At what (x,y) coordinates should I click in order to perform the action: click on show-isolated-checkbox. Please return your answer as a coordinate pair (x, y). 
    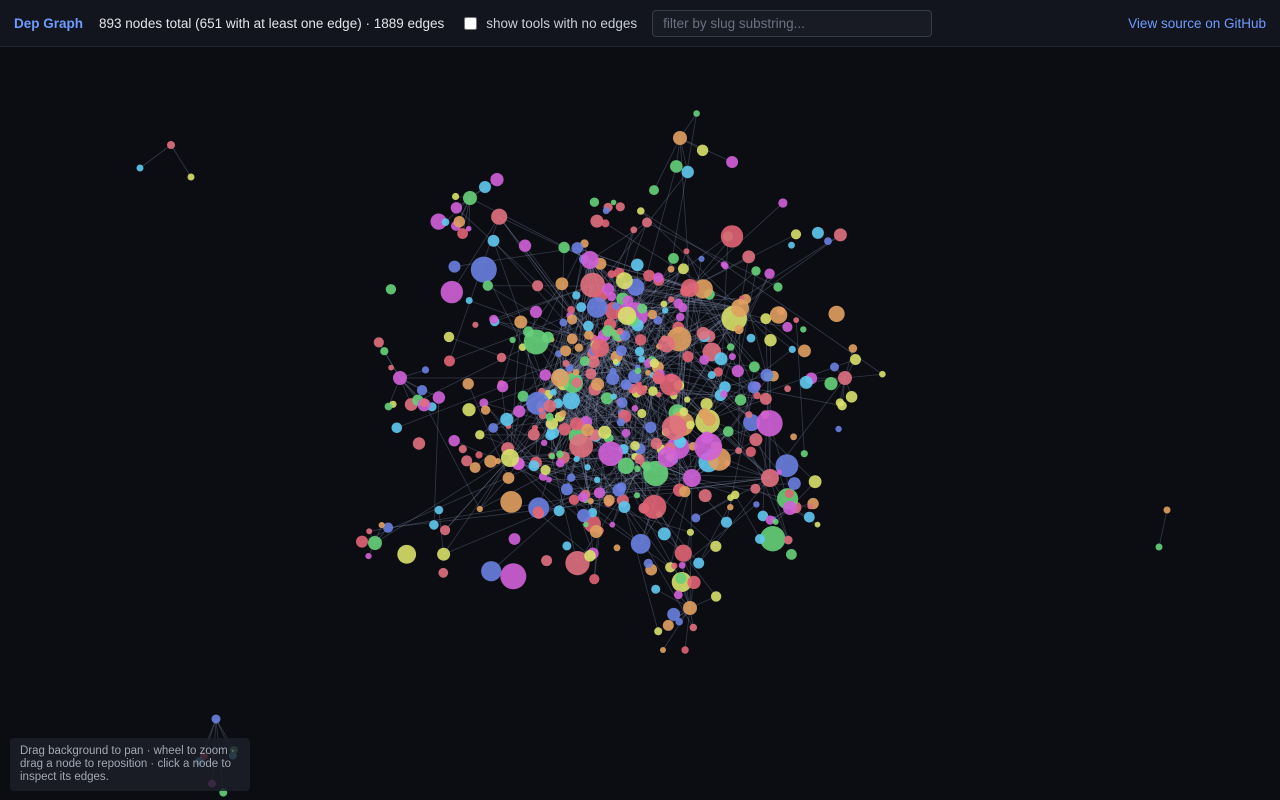
    Looking at the image, I should click on (471, 23).